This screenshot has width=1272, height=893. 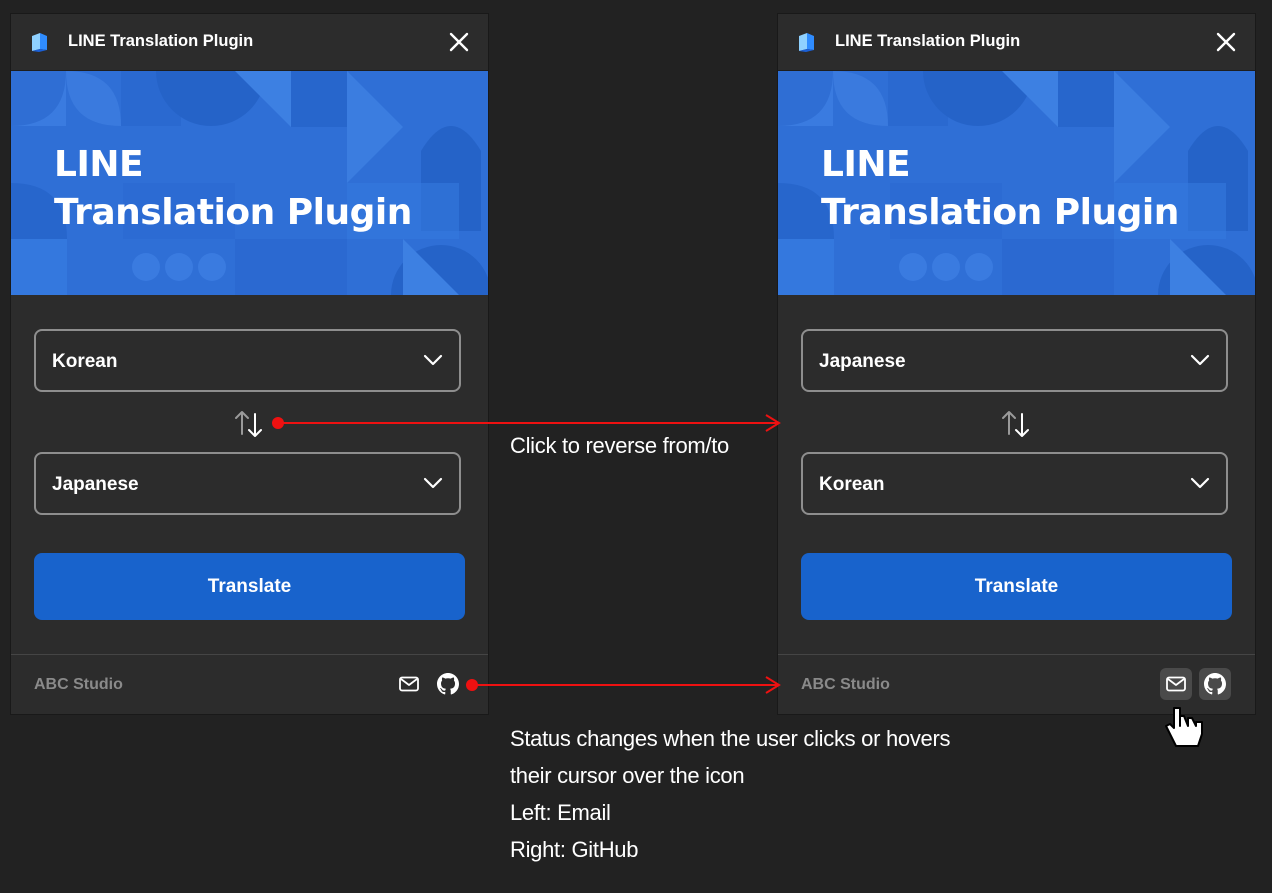 What do you see at coordinates (560, 812) in the screenshot?
I see `status-annotation-line: Left: Email` at bounding box center [560, 812].